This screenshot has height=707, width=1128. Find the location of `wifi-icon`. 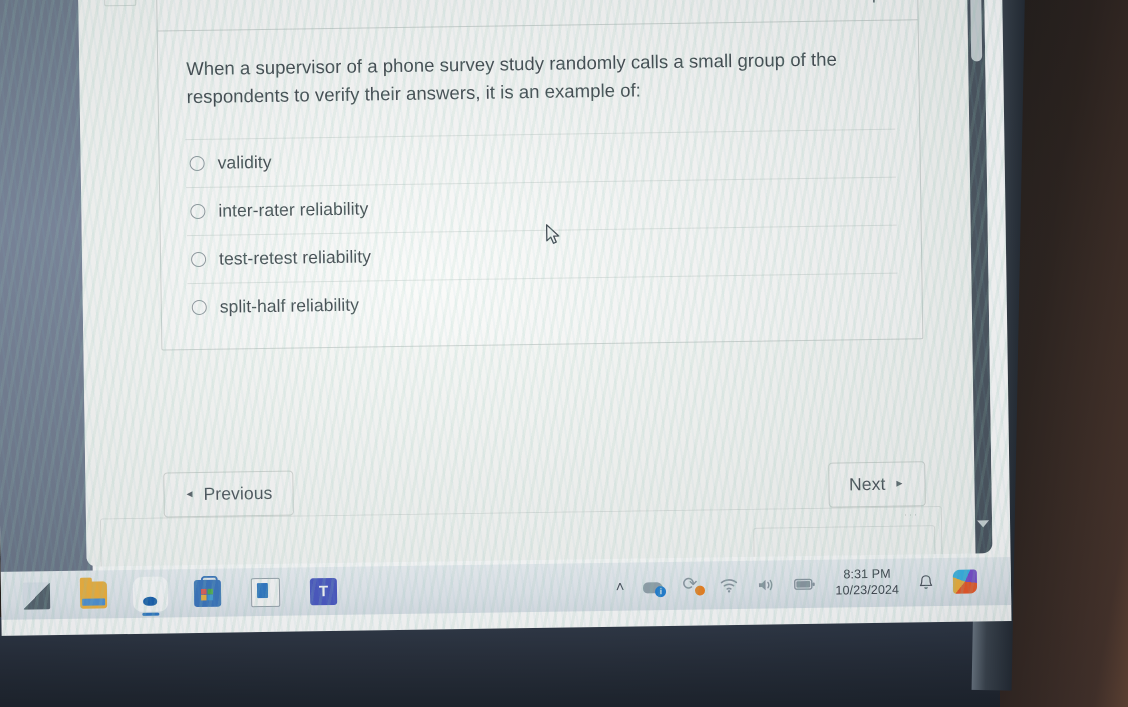

wifi-icon is located at coordinates (729, 585).